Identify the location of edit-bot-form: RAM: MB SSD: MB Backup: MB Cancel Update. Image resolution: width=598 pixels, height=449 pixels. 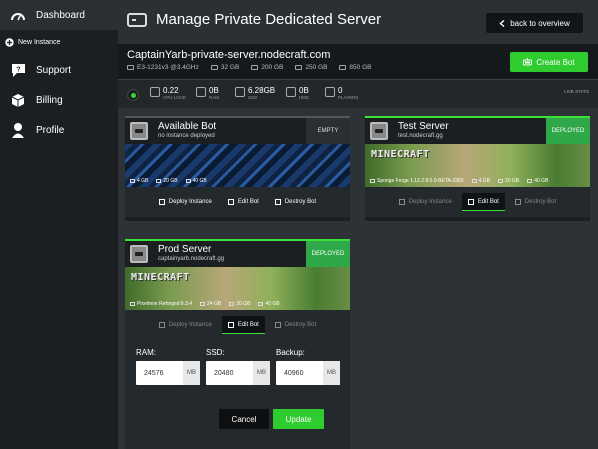
(237, 394).